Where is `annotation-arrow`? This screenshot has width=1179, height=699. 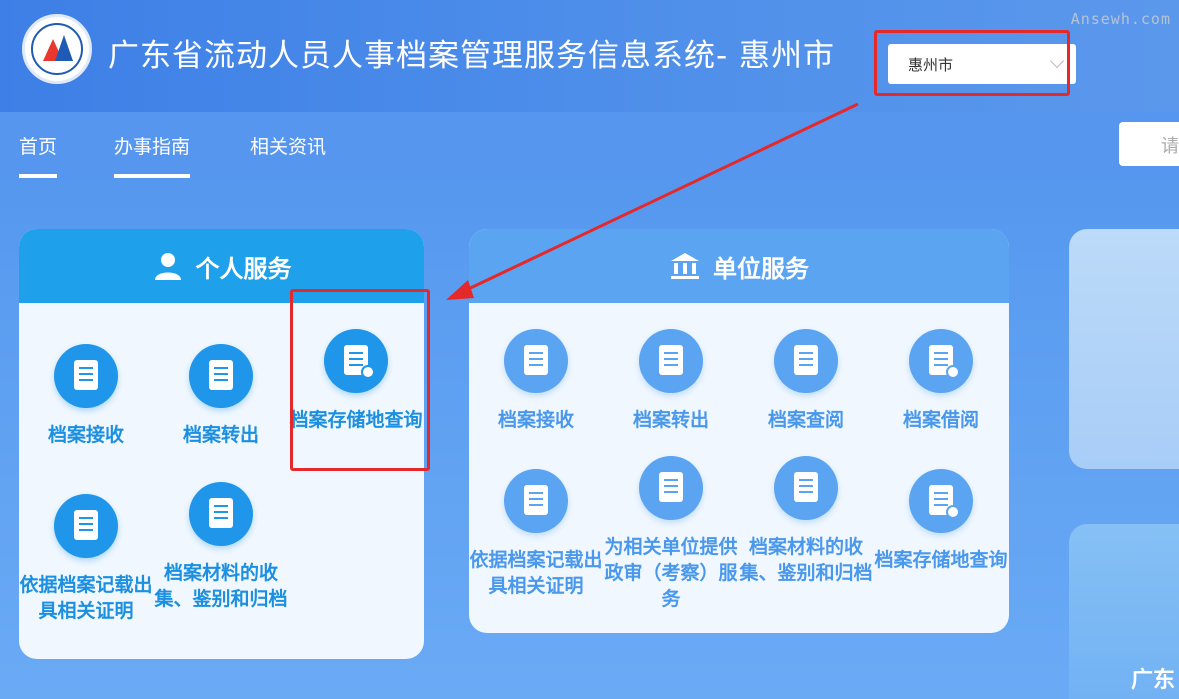 annotation-arrow is located at coordinates (652, 201).